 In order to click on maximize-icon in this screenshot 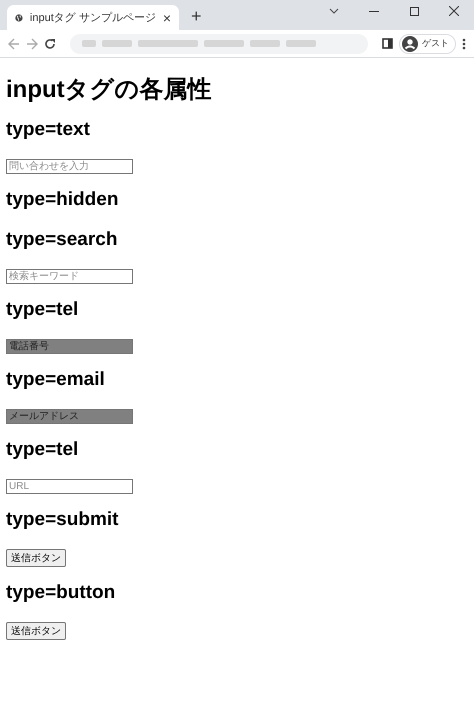, I will do `click(414, 11)`.